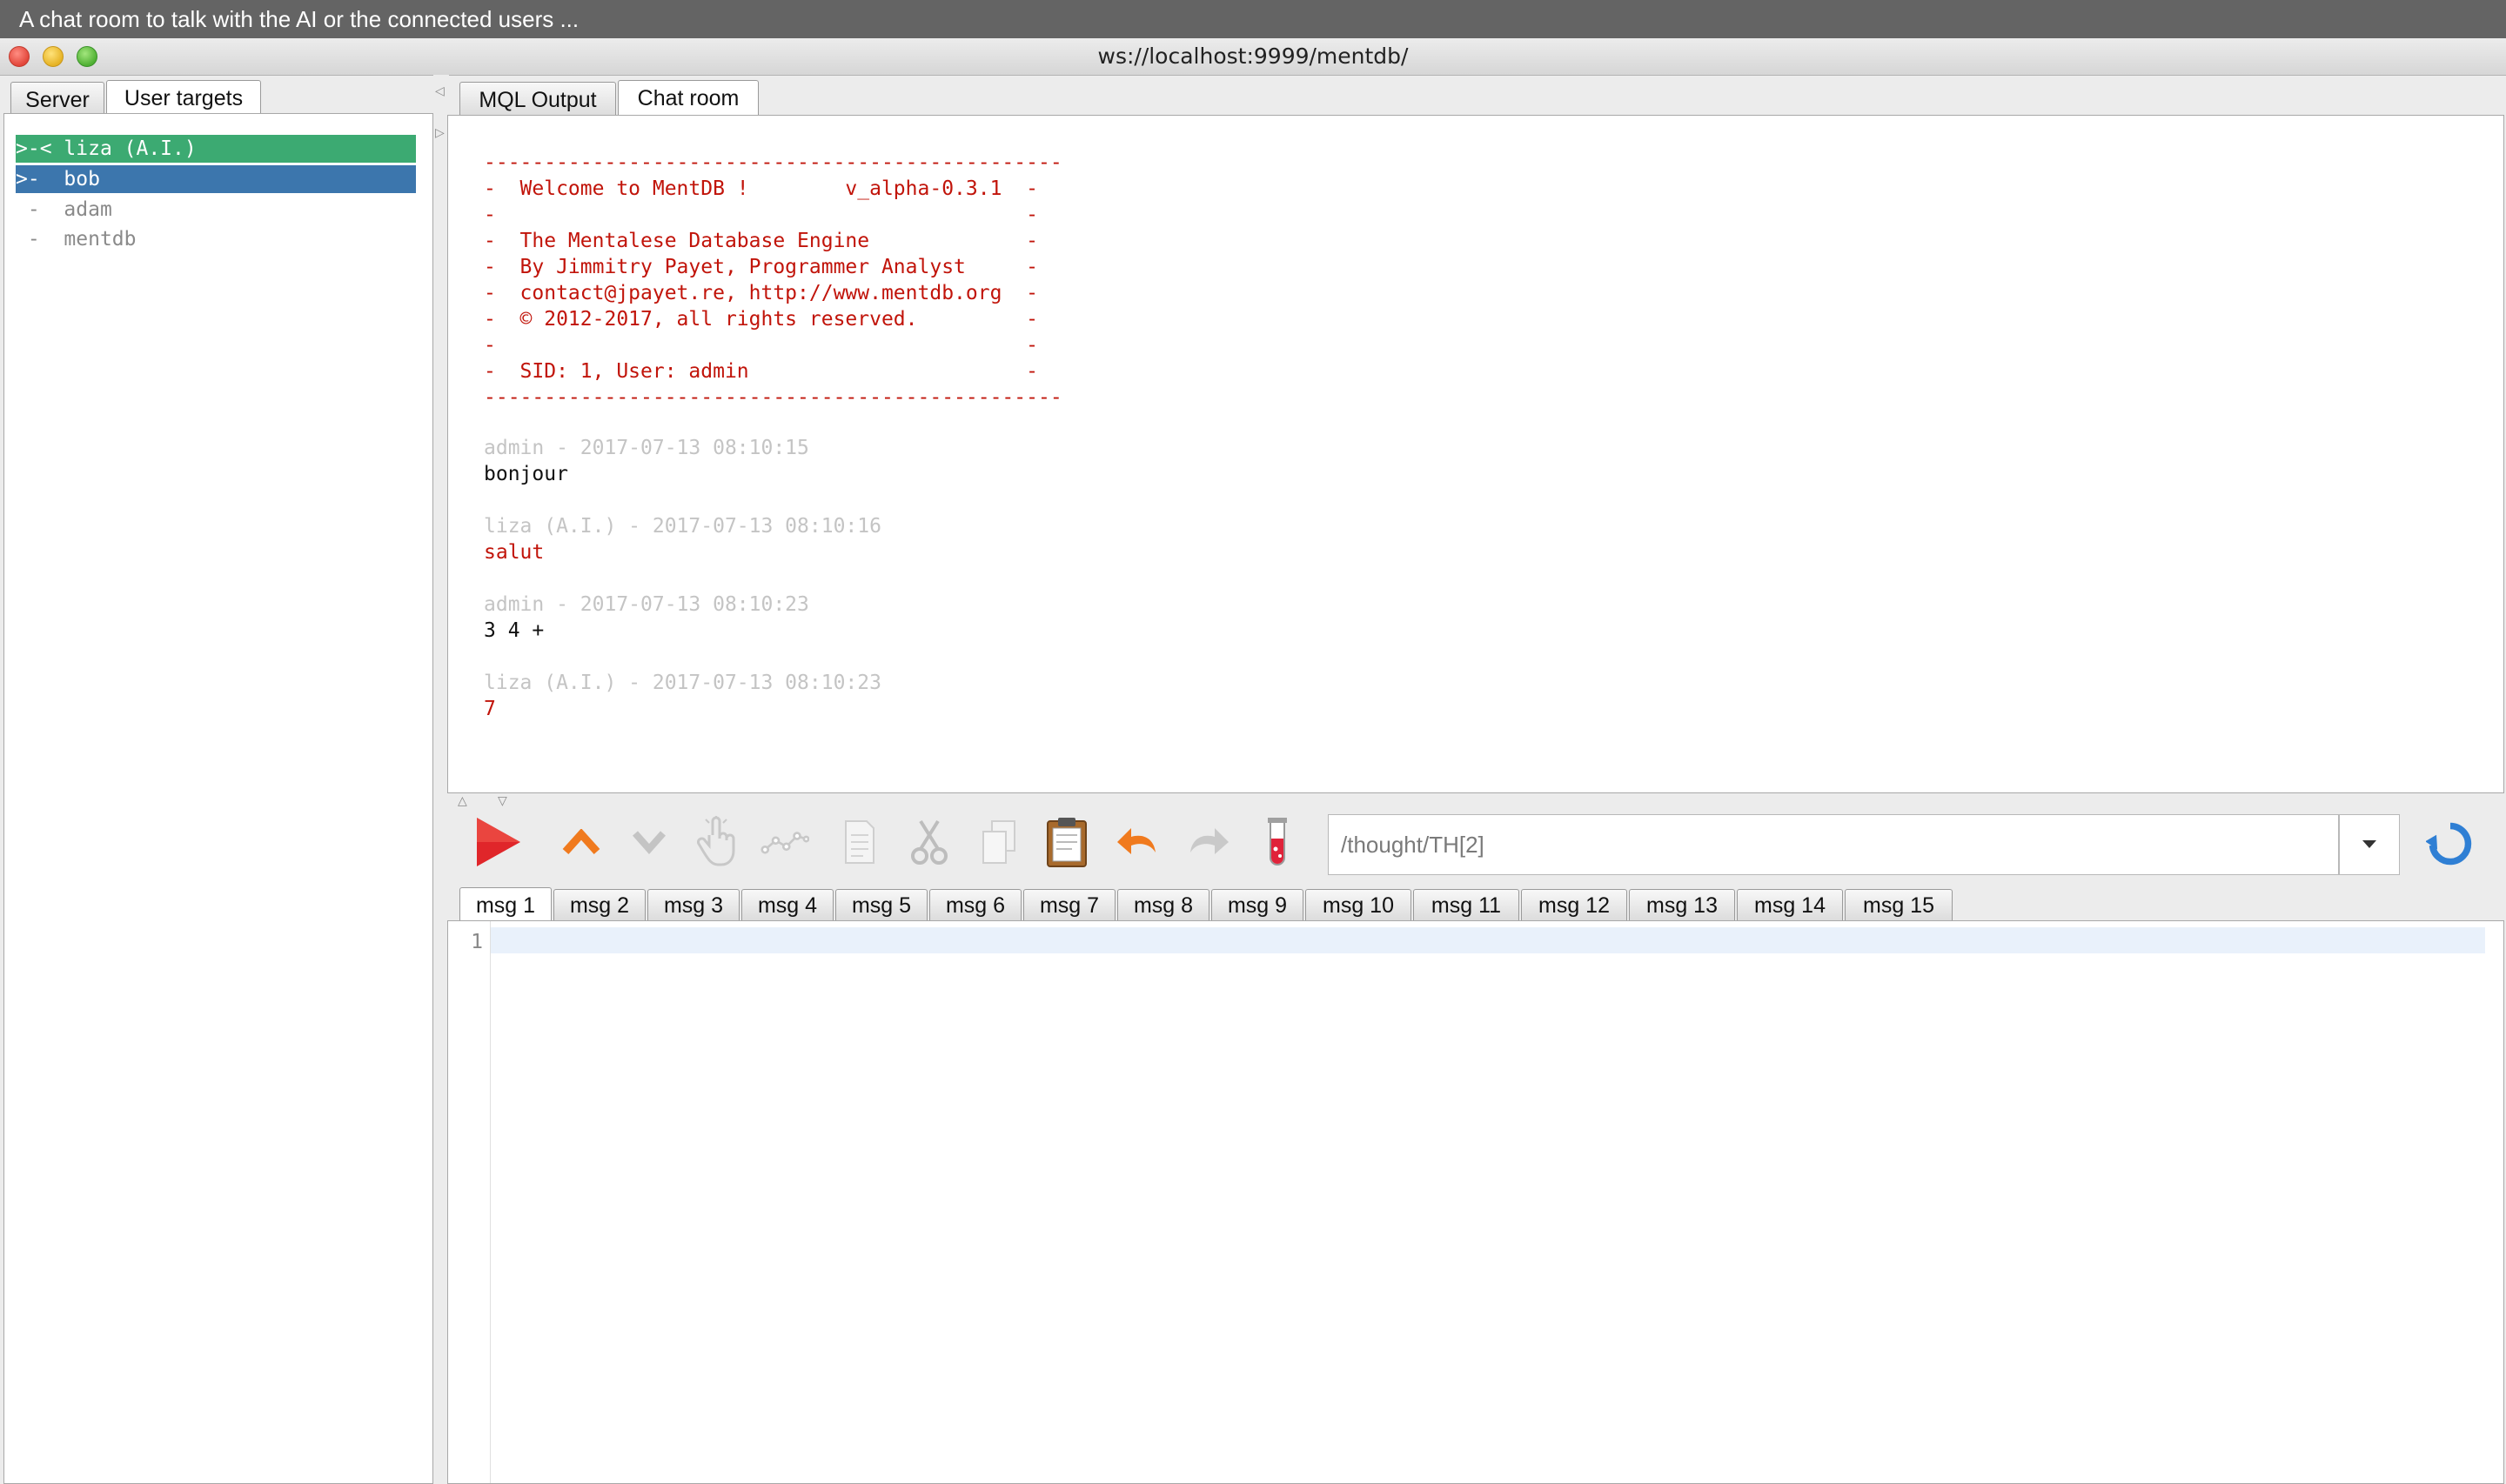  Describe the element at coordinates (761, 188) in the screenshot. I see `banner-line: - Welcome to MentDB ! v_alpha-0.3.1 -` at that location.